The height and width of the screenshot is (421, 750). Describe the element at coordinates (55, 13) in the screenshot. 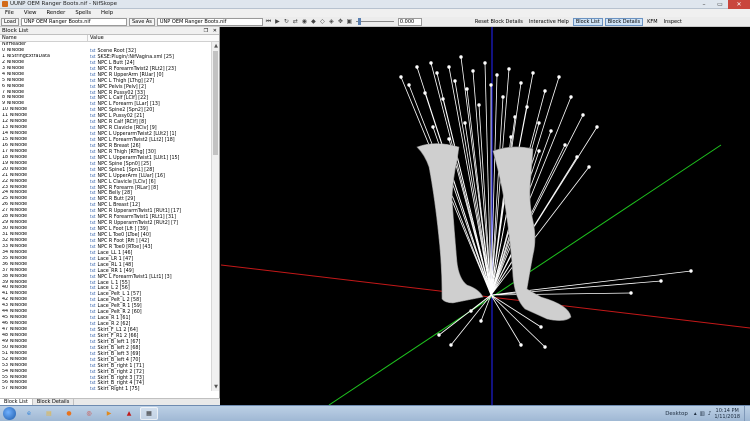

I see `menu-render: Render` at that location.